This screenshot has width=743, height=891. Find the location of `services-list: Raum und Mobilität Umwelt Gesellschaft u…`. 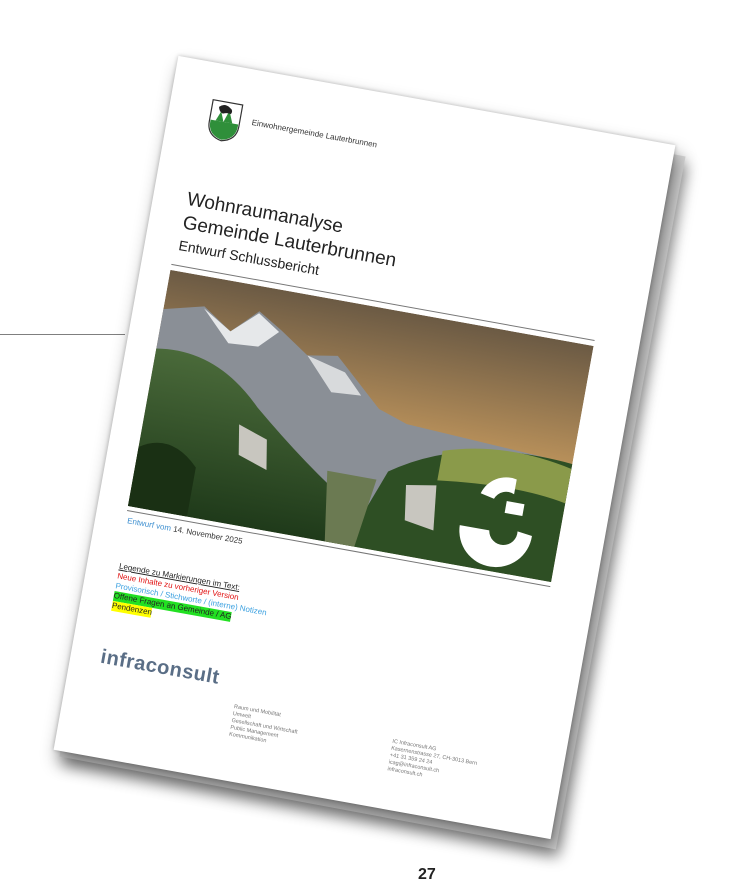

services-list: Raum und Mobilität Umwelt Gesellschaft u… is located at coordinates (264, 727).